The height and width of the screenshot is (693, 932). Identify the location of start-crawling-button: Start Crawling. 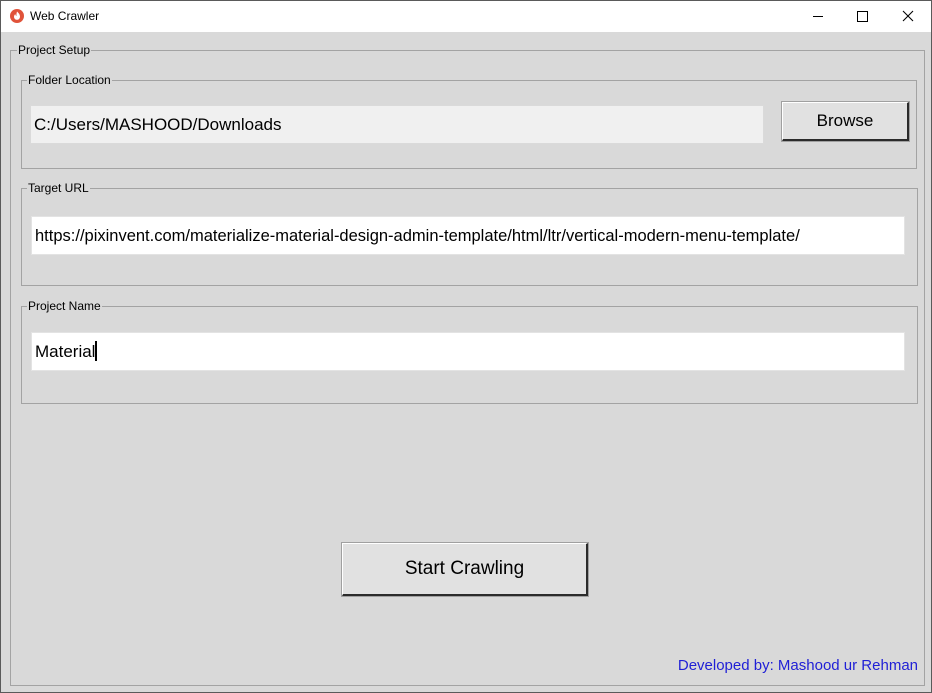
(465, 569).